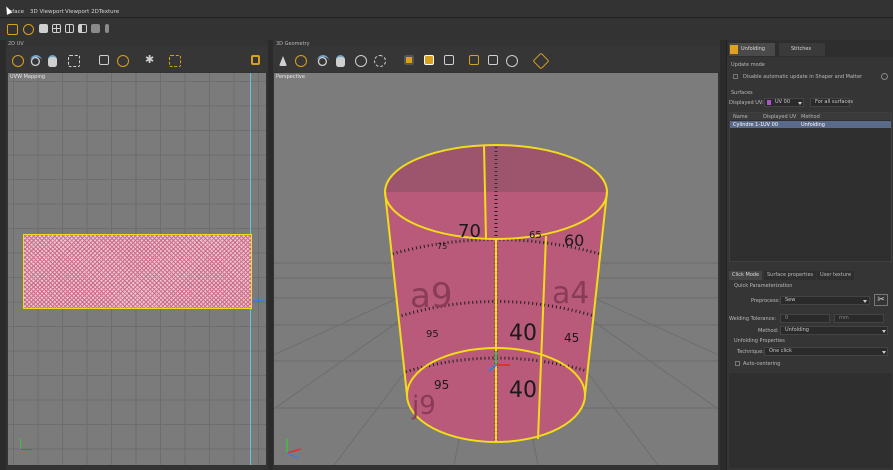 Image resolution: width=893 pixels, height=470 pixels. Describe the element at coordinates (884, 76) in the screenshot. I see `refresh-icon` at that location.